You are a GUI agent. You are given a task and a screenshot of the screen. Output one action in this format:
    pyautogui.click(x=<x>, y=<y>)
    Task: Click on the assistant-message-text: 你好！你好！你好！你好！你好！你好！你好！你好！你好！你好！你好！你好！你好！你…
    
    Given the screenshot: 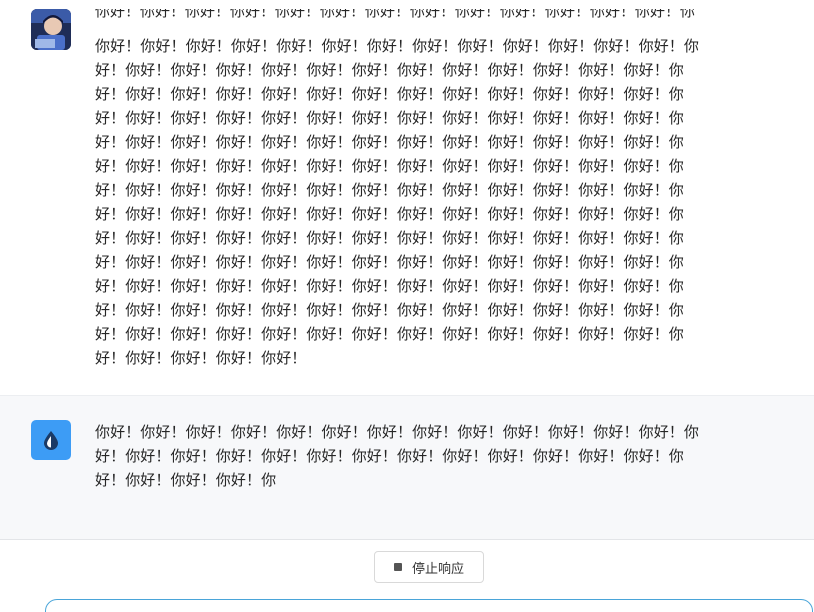 What is the action you would take?
    pyautogui.click(x=397, y=456)
    